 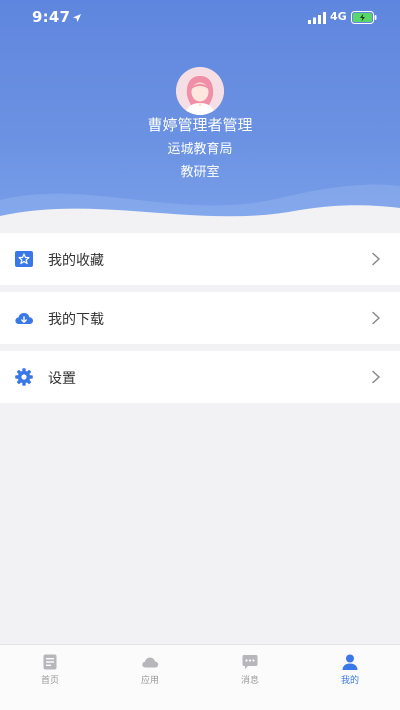 I want to click on tab-label-apps: 应用, so click(x=149, y=681).